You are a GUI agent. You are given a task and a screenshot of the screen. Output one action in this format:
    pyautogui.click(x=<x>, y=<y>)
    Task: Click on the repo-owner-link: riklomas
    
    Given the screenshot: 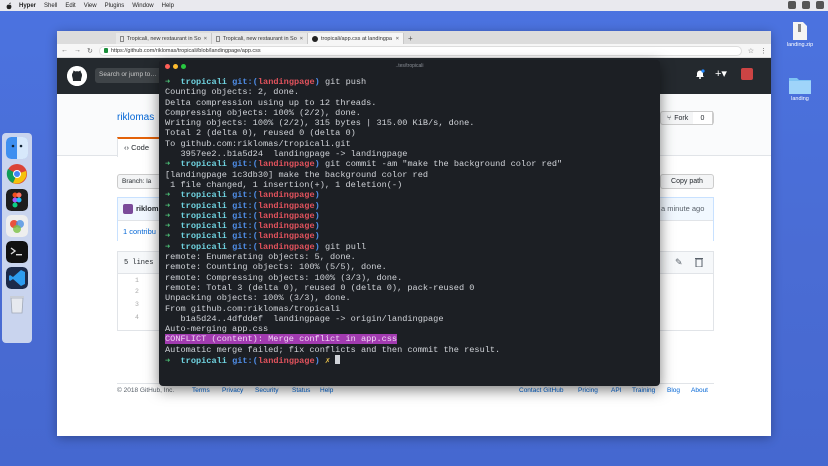 What is the action you would take?
    pyautogui.click(x=135, y=117)
    